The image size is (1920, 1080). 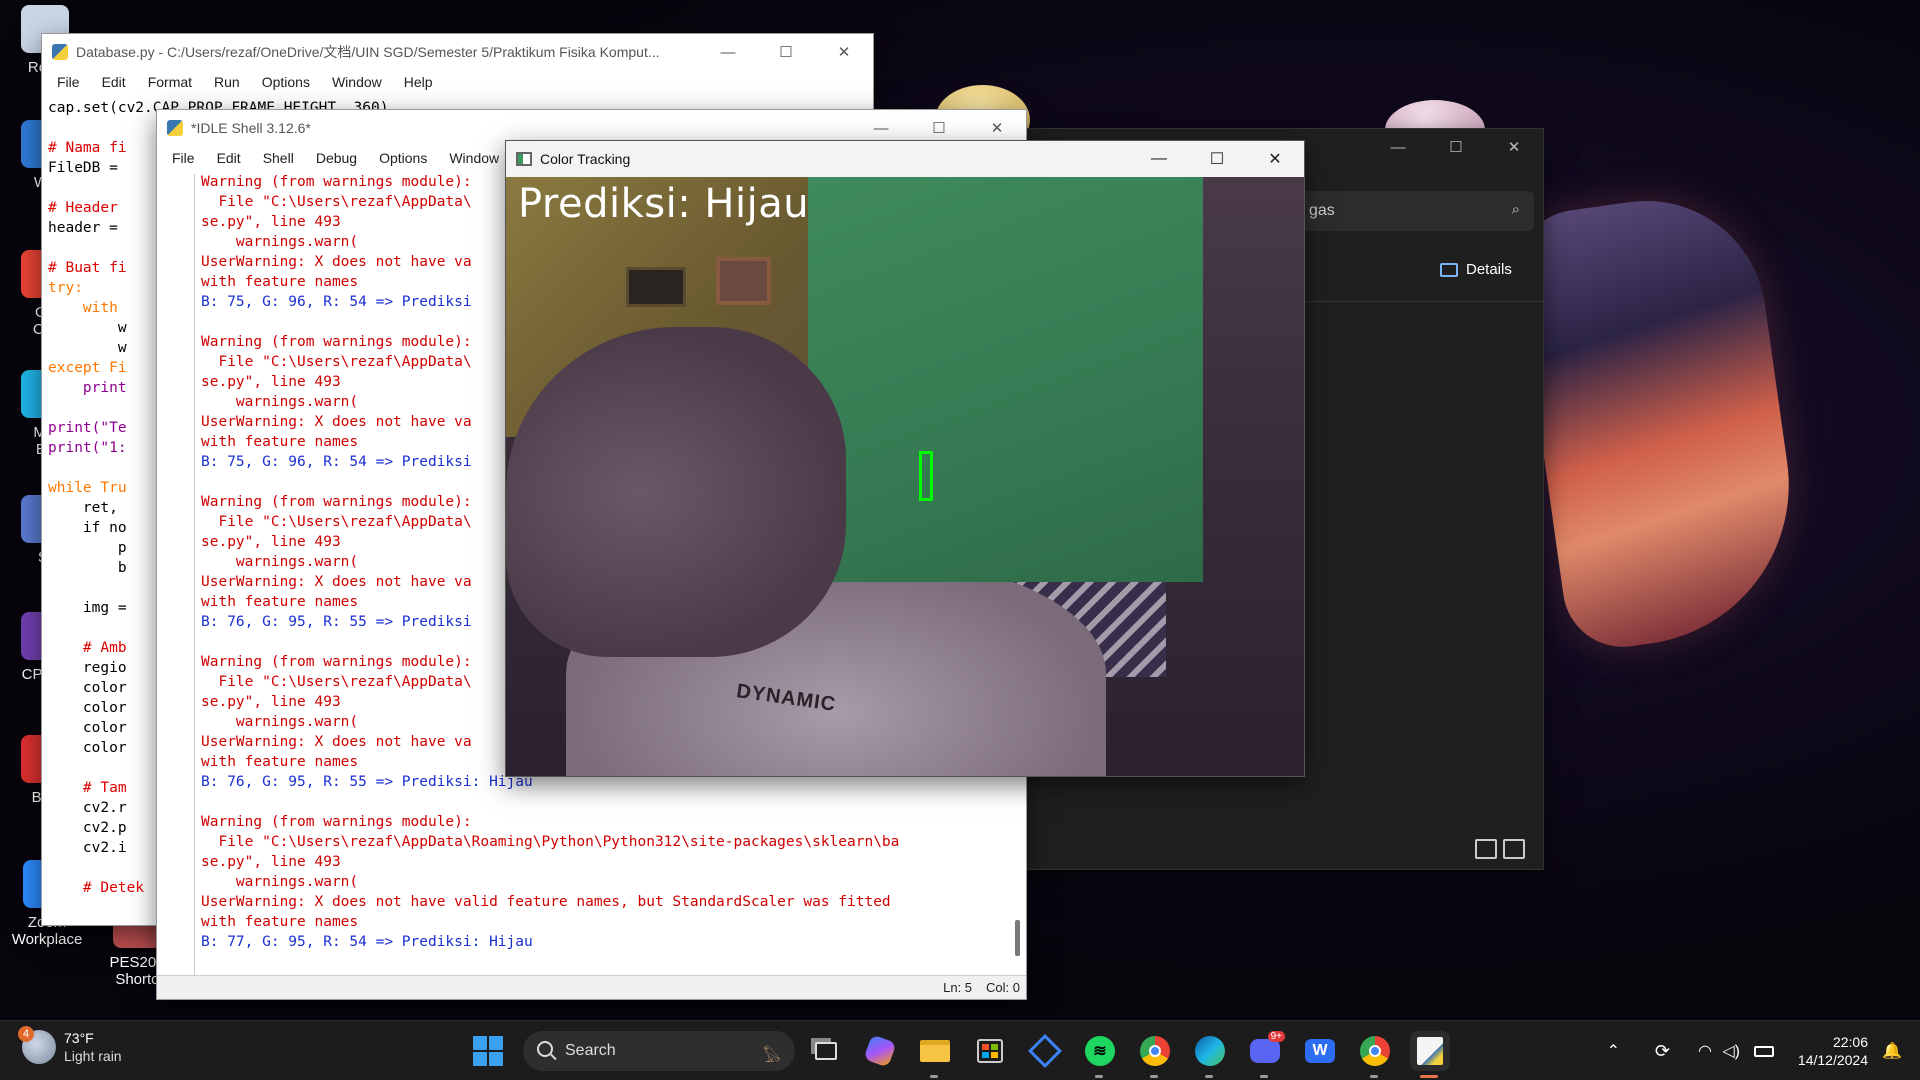 I want to click on webtoon-icon: W, so click(x=1320, y=1051).